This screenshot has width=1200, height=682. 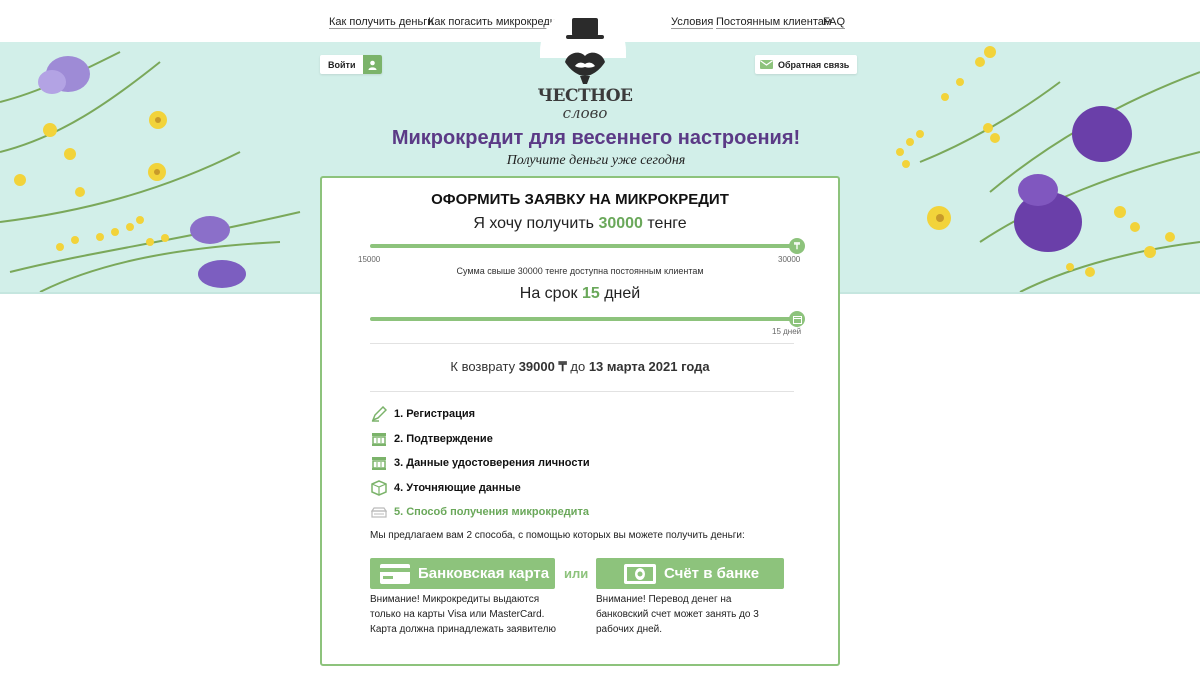 I want to click on amount-line: Я хочу получить 30000 тенге, so click(x=580, y=224).